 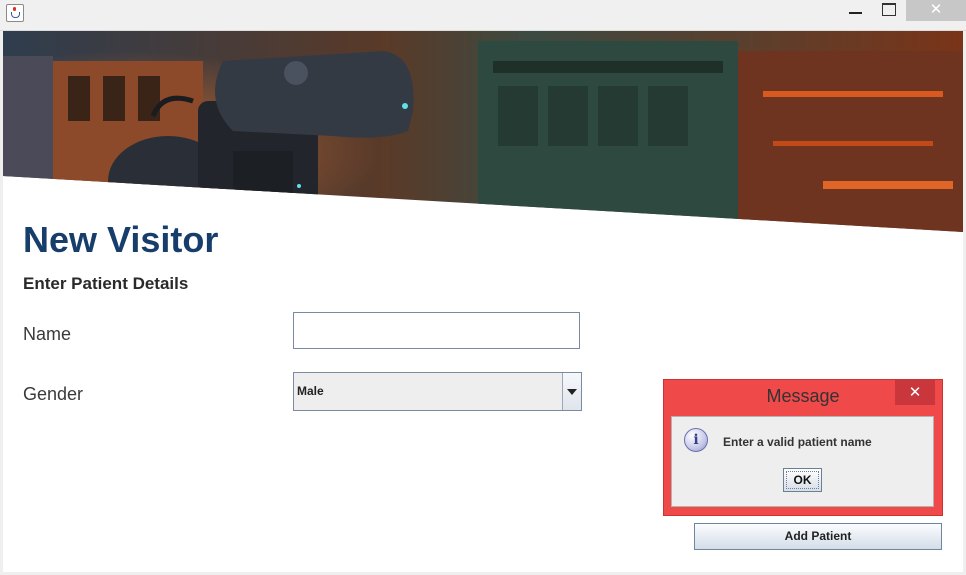 I want to click on add-patient-button: Add Patient, so click(x=818, y=536).